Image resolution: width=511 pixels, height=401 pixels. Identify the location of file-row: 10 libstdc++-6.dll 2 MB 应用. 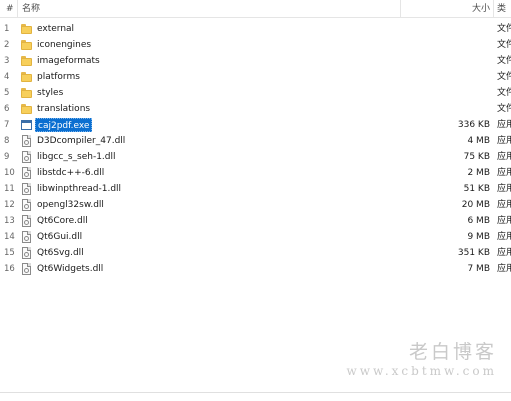
(255, 173).